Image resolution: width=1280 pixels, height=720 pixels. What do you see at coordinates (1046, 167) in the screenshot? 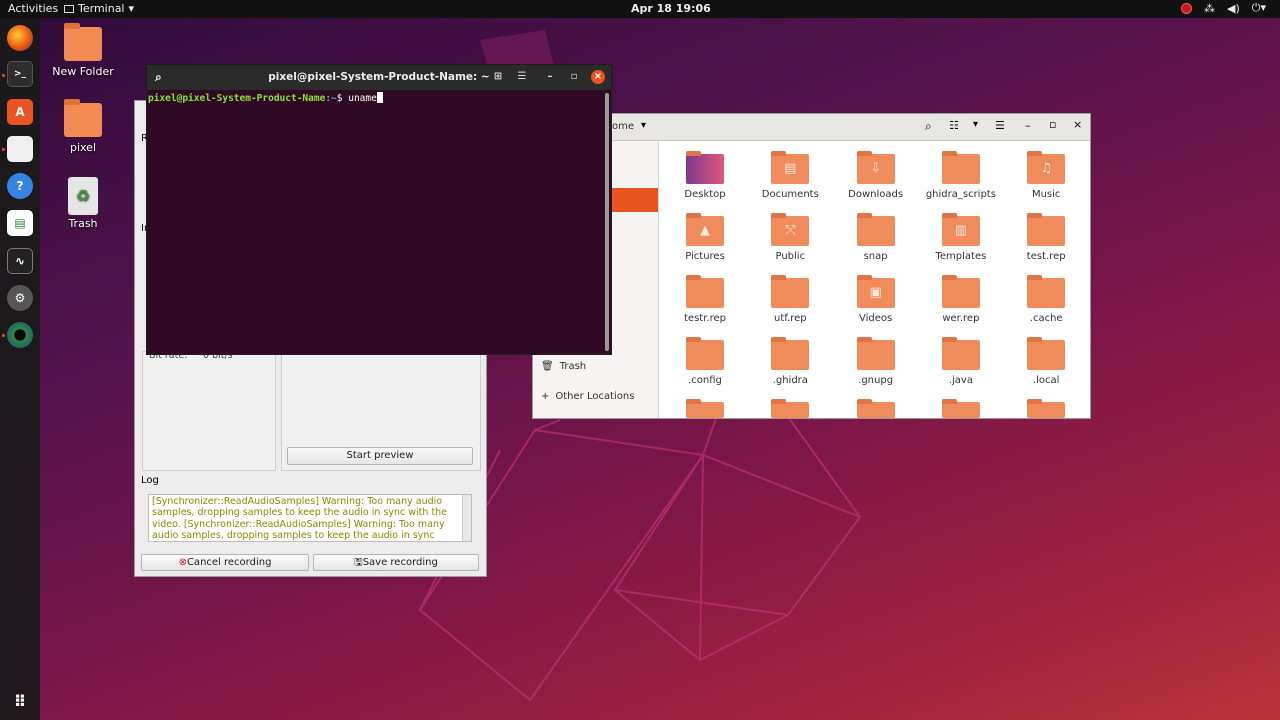
I see `music-folder-icon: ♫` at bounding box center [1046, 167].